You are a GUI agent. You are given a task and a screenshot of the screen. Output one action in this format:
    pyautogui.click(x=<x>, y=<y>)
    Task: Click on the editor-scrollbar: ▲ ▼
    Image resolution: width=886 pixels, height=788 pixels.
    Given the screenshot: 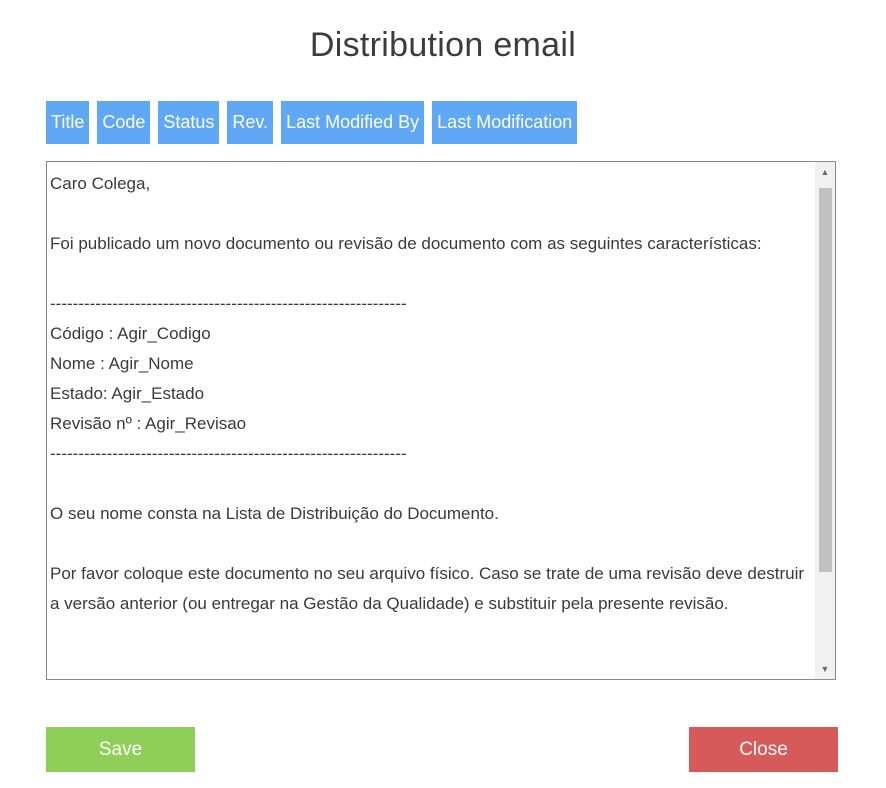 What is the action you would take?
    pyautogui.click(x=825, y=420)
    